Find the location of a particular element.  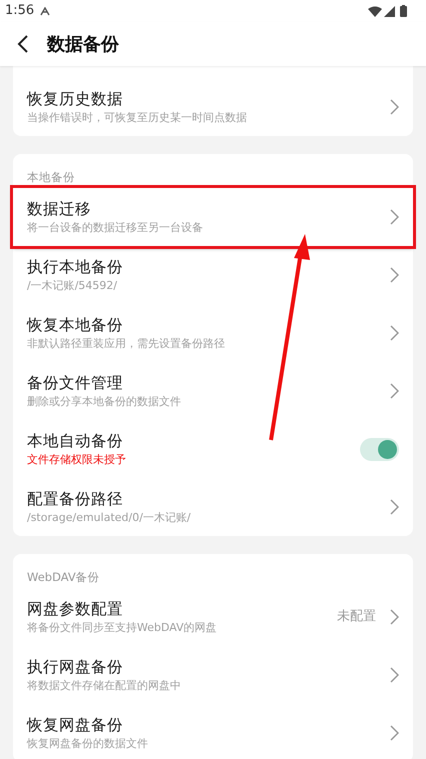

section-label: 本地备份 is located at coordinates (51, 177).